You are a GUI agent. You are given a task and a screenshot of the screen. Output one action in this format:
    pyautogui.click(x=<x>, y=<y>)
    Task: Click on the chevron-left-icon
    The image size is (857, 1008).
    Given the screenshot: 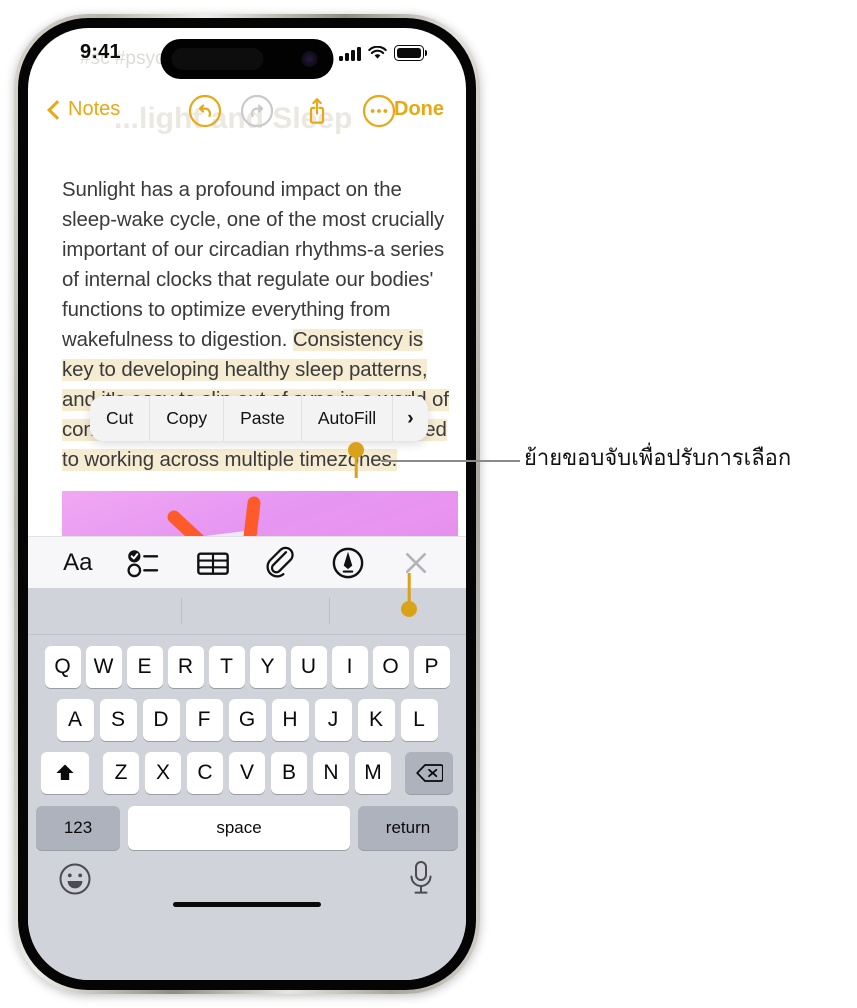 What is the action you would take?
    pyautogui.click(x=57, y=109)
    